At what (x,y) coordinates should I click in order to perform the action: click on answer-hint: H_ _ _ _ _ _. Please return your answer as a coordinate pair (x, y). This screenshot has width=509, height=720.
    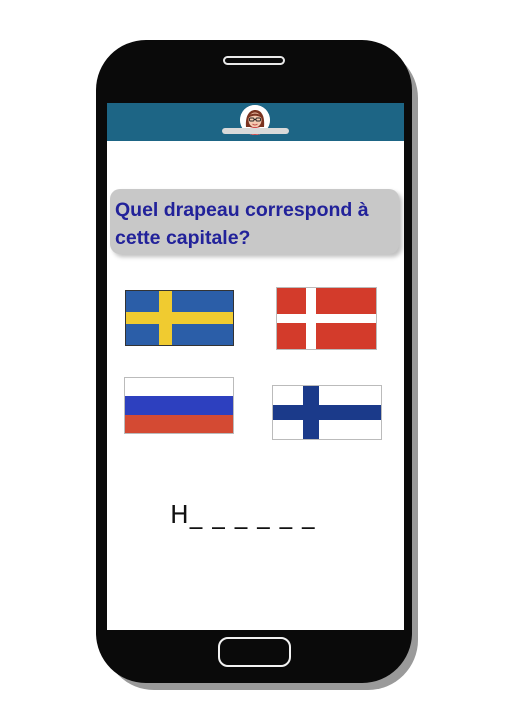
    Looking at the image, I should click on (243, 514).